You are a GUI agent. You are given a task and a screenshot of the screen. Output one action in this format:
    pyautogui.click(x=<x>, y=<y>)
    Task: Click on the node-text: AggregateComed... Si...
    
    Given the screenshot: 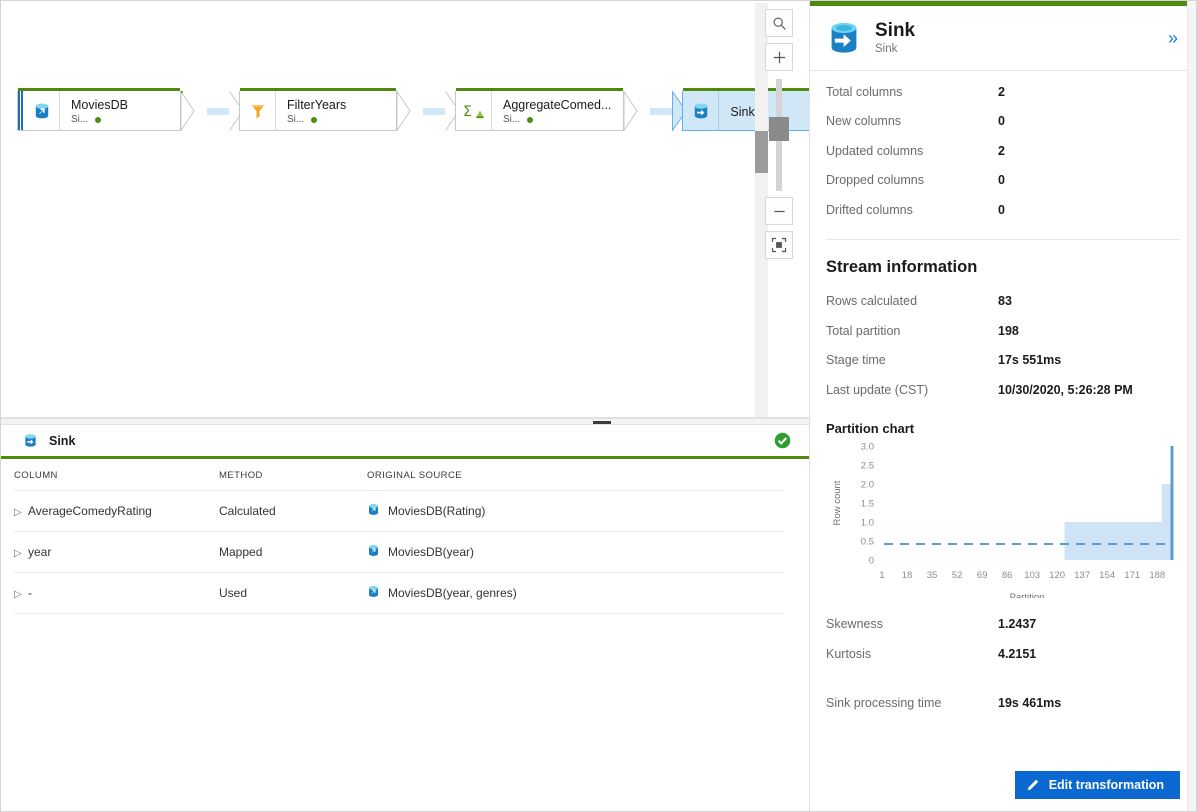 What is the action you would take?
    pyautogui.click(x=557, y=110)
    